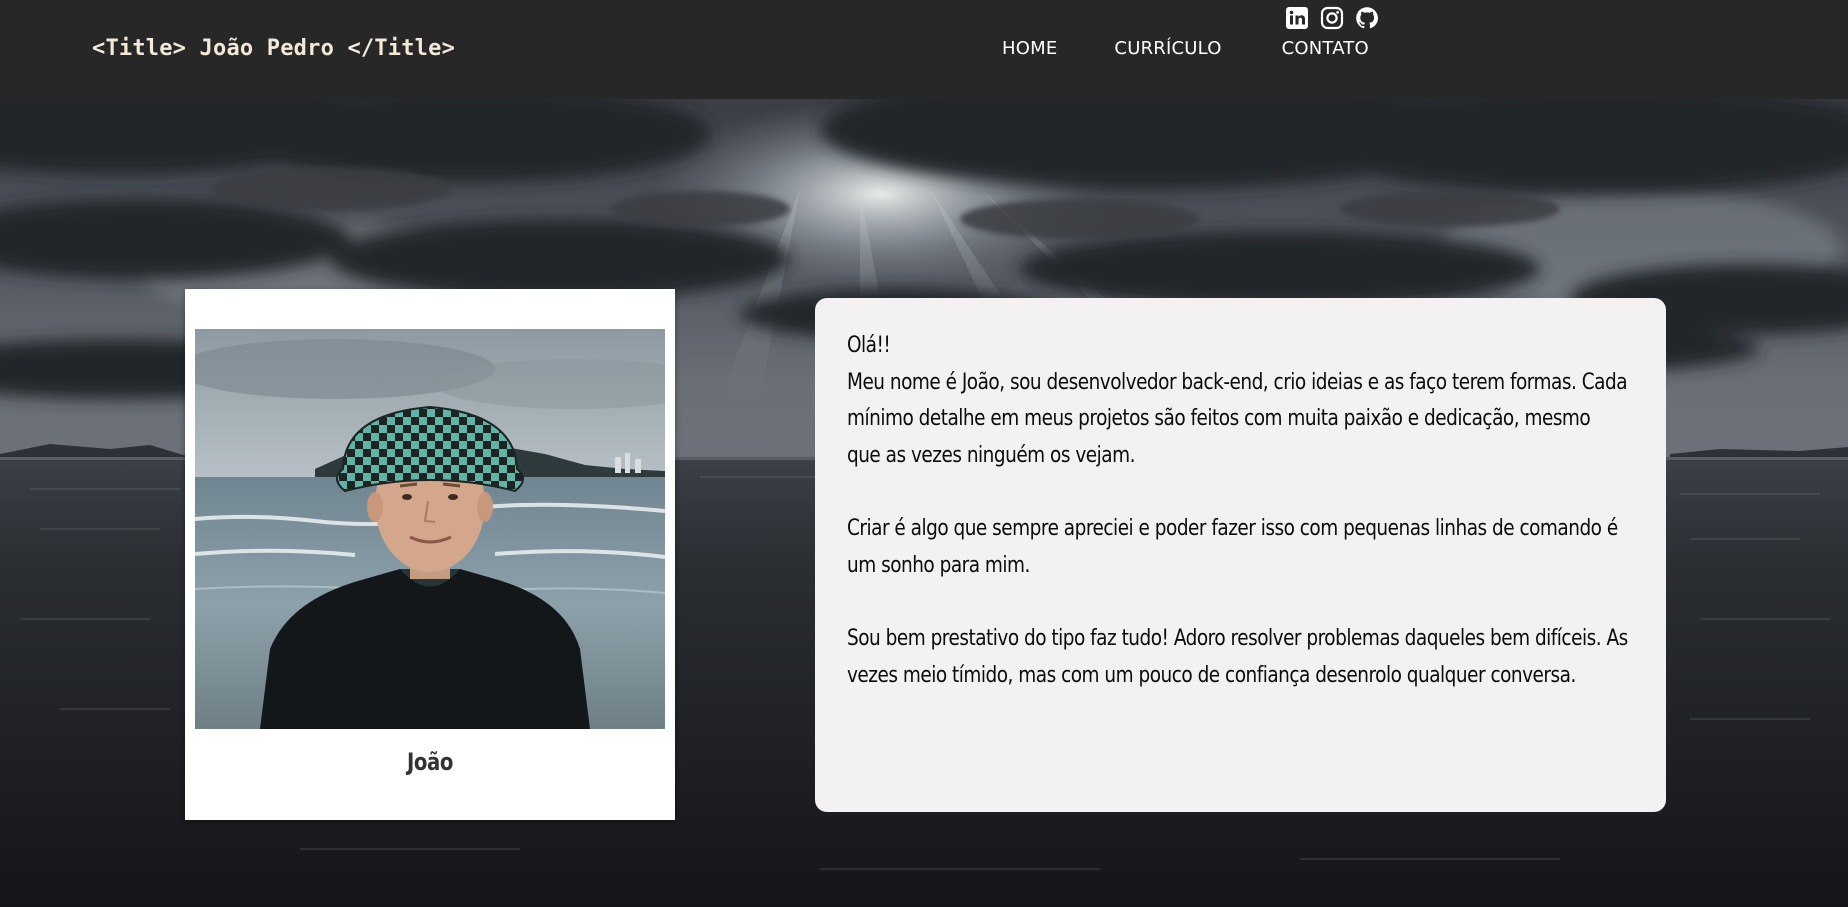 The image size is (1848, 907). Describe the element at coordinates (869, 345) in the screenshot. I see `about-greeting: Olá!!` at that location.